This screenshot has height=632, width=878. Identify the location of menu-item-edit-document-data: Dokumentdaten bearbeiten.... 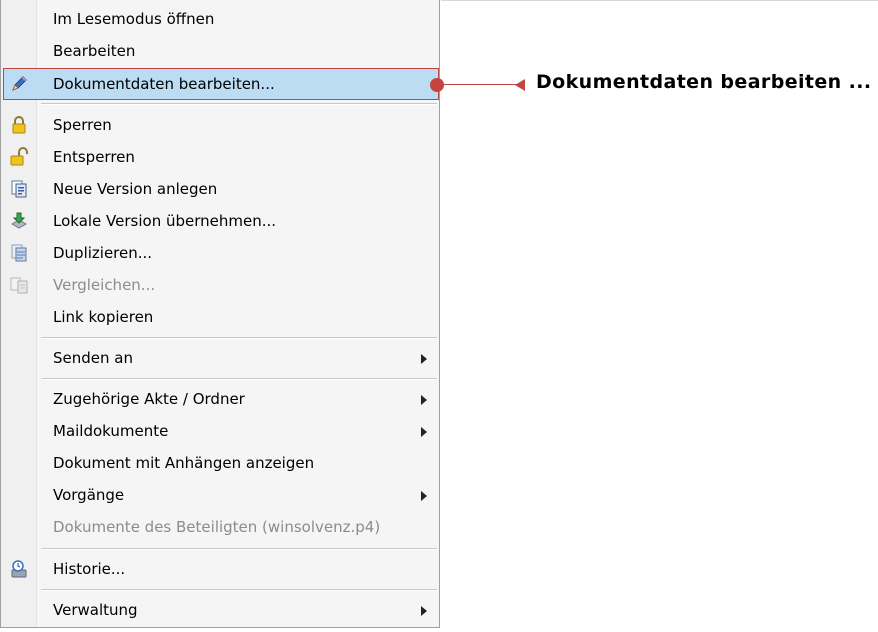
(221, 84).